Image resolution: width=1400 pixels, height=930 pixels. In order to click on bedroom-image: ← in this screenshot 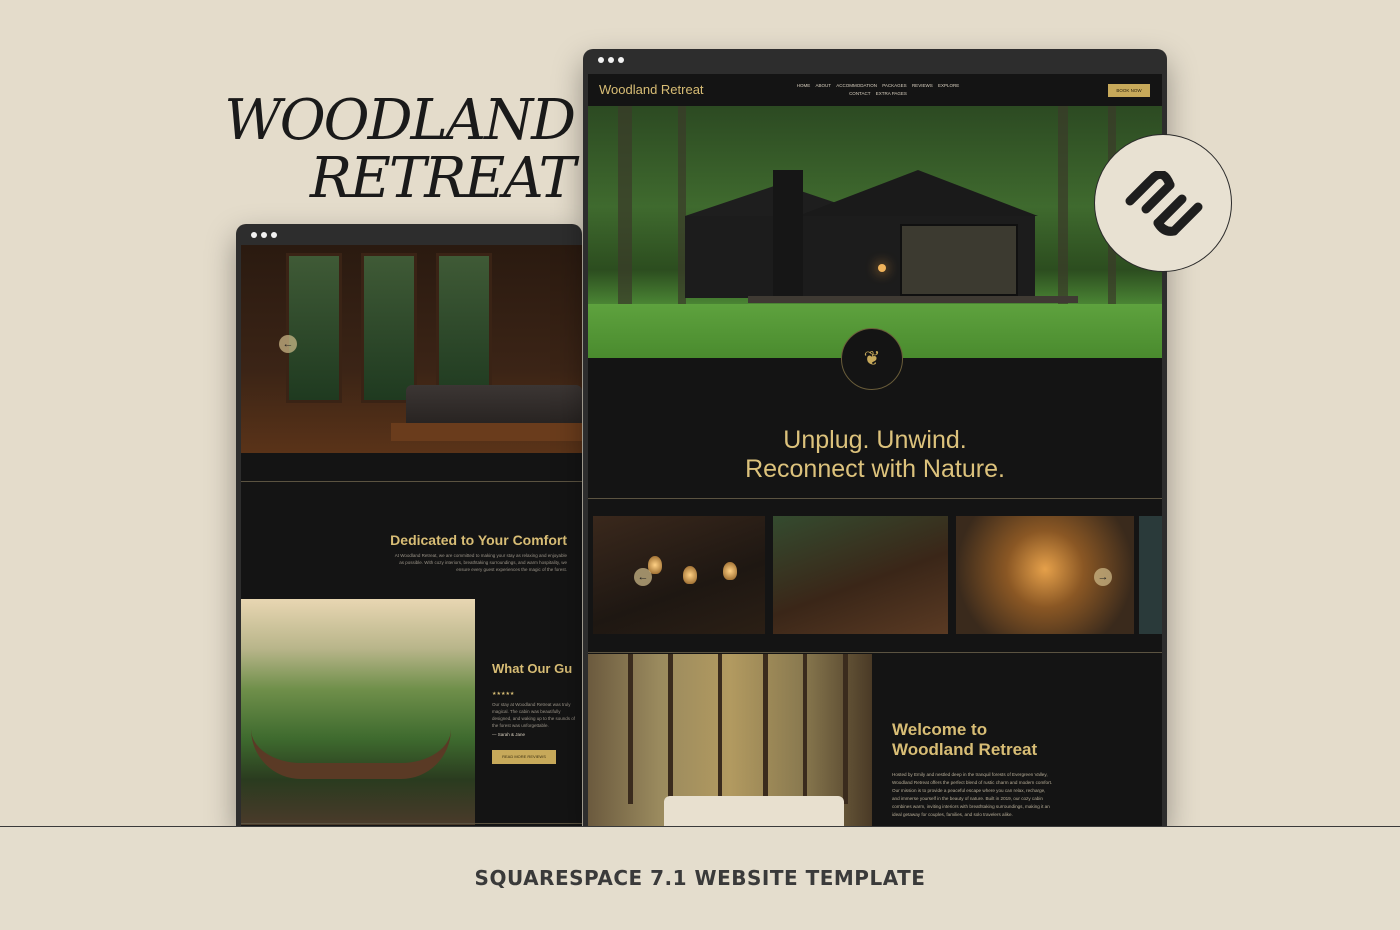, I will do `click(411, 349)`.